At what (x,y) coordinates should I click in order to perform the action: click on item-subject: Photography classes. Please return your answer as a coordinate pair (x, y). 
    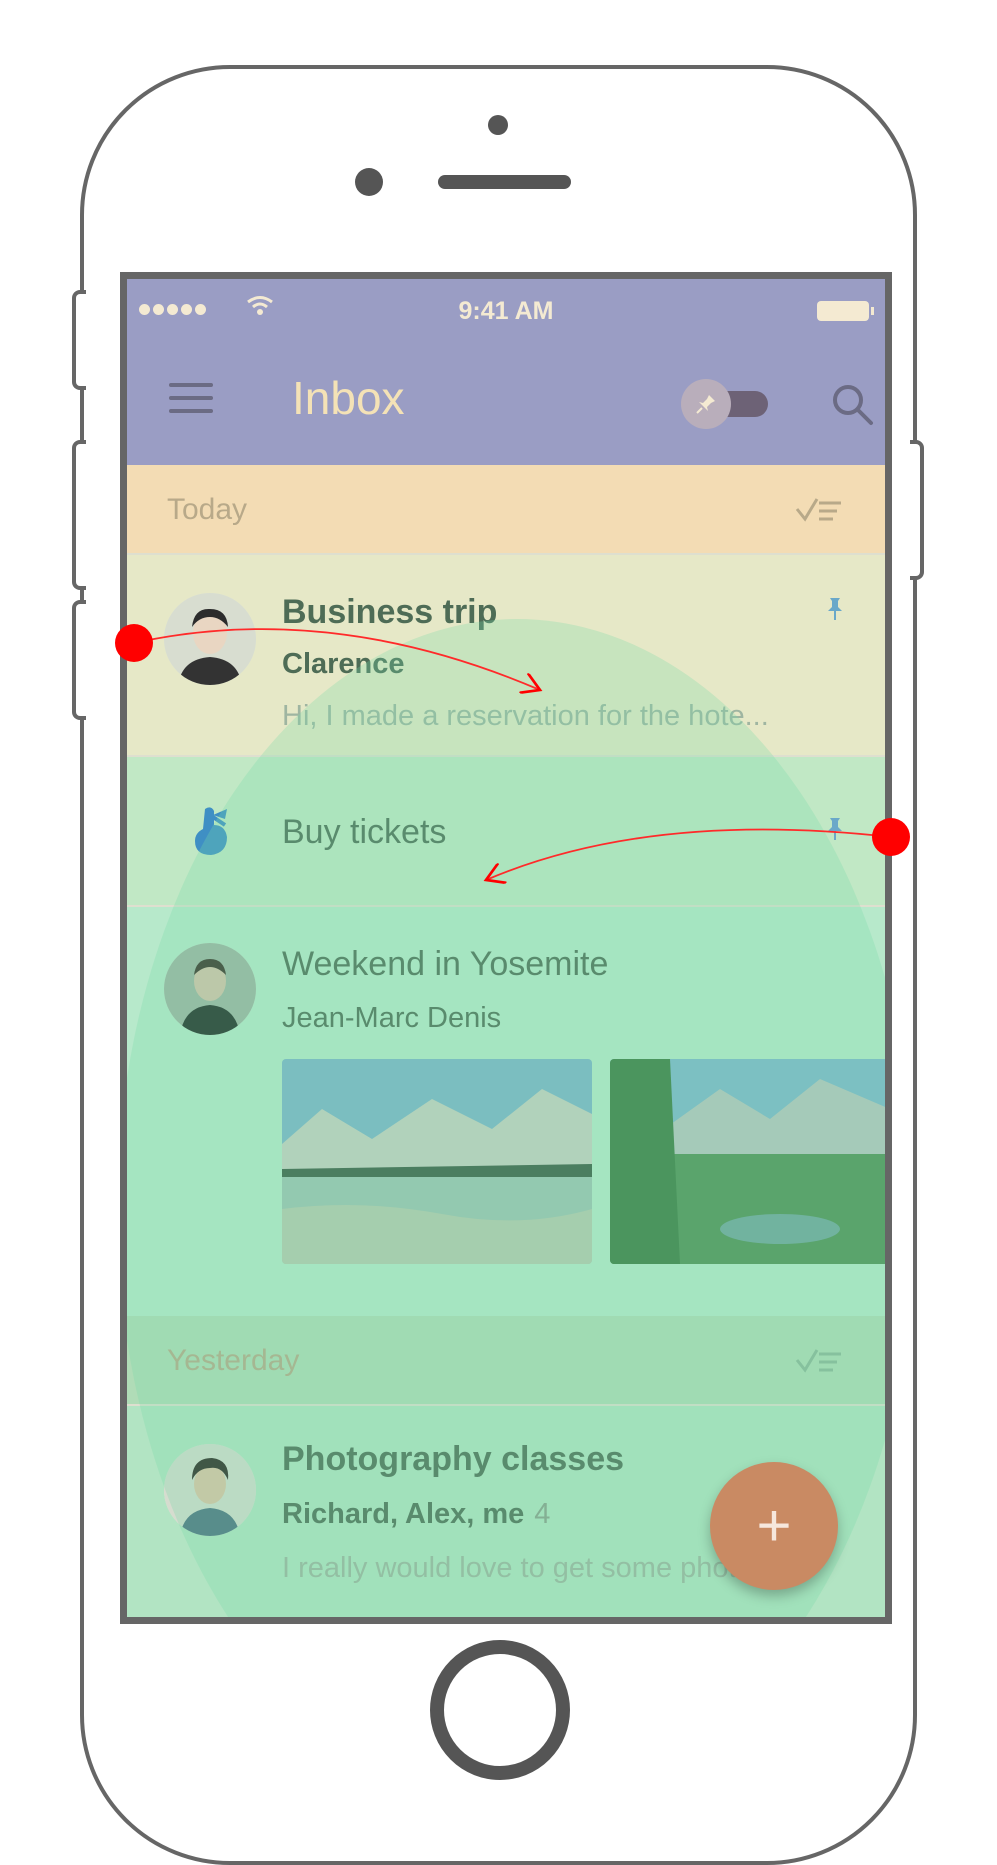
    Looking at the image, I should click on (453, 1459).